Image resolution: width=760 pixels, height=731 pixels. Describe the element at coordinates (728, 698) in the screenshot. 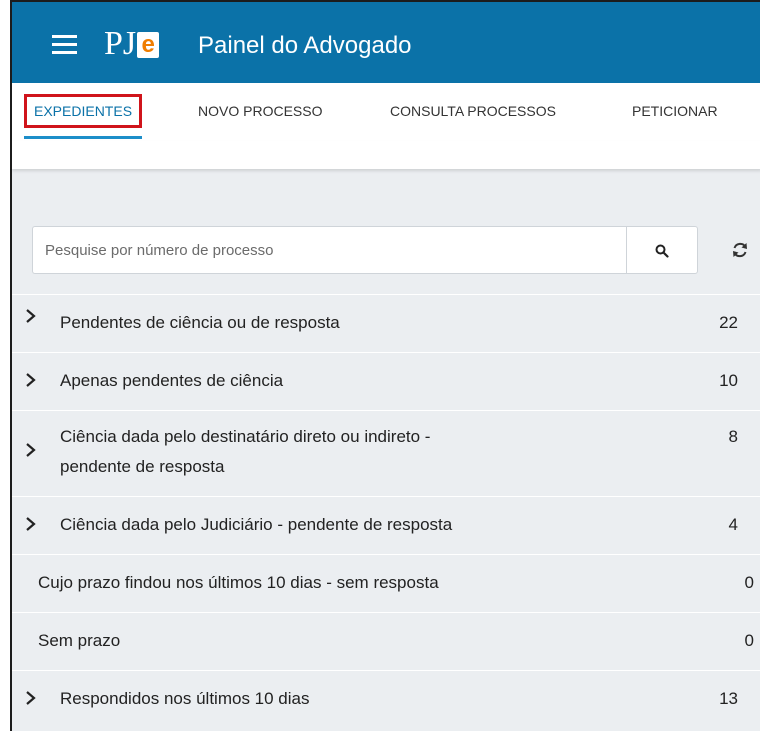

I see `list-item-count: 13` at that location.